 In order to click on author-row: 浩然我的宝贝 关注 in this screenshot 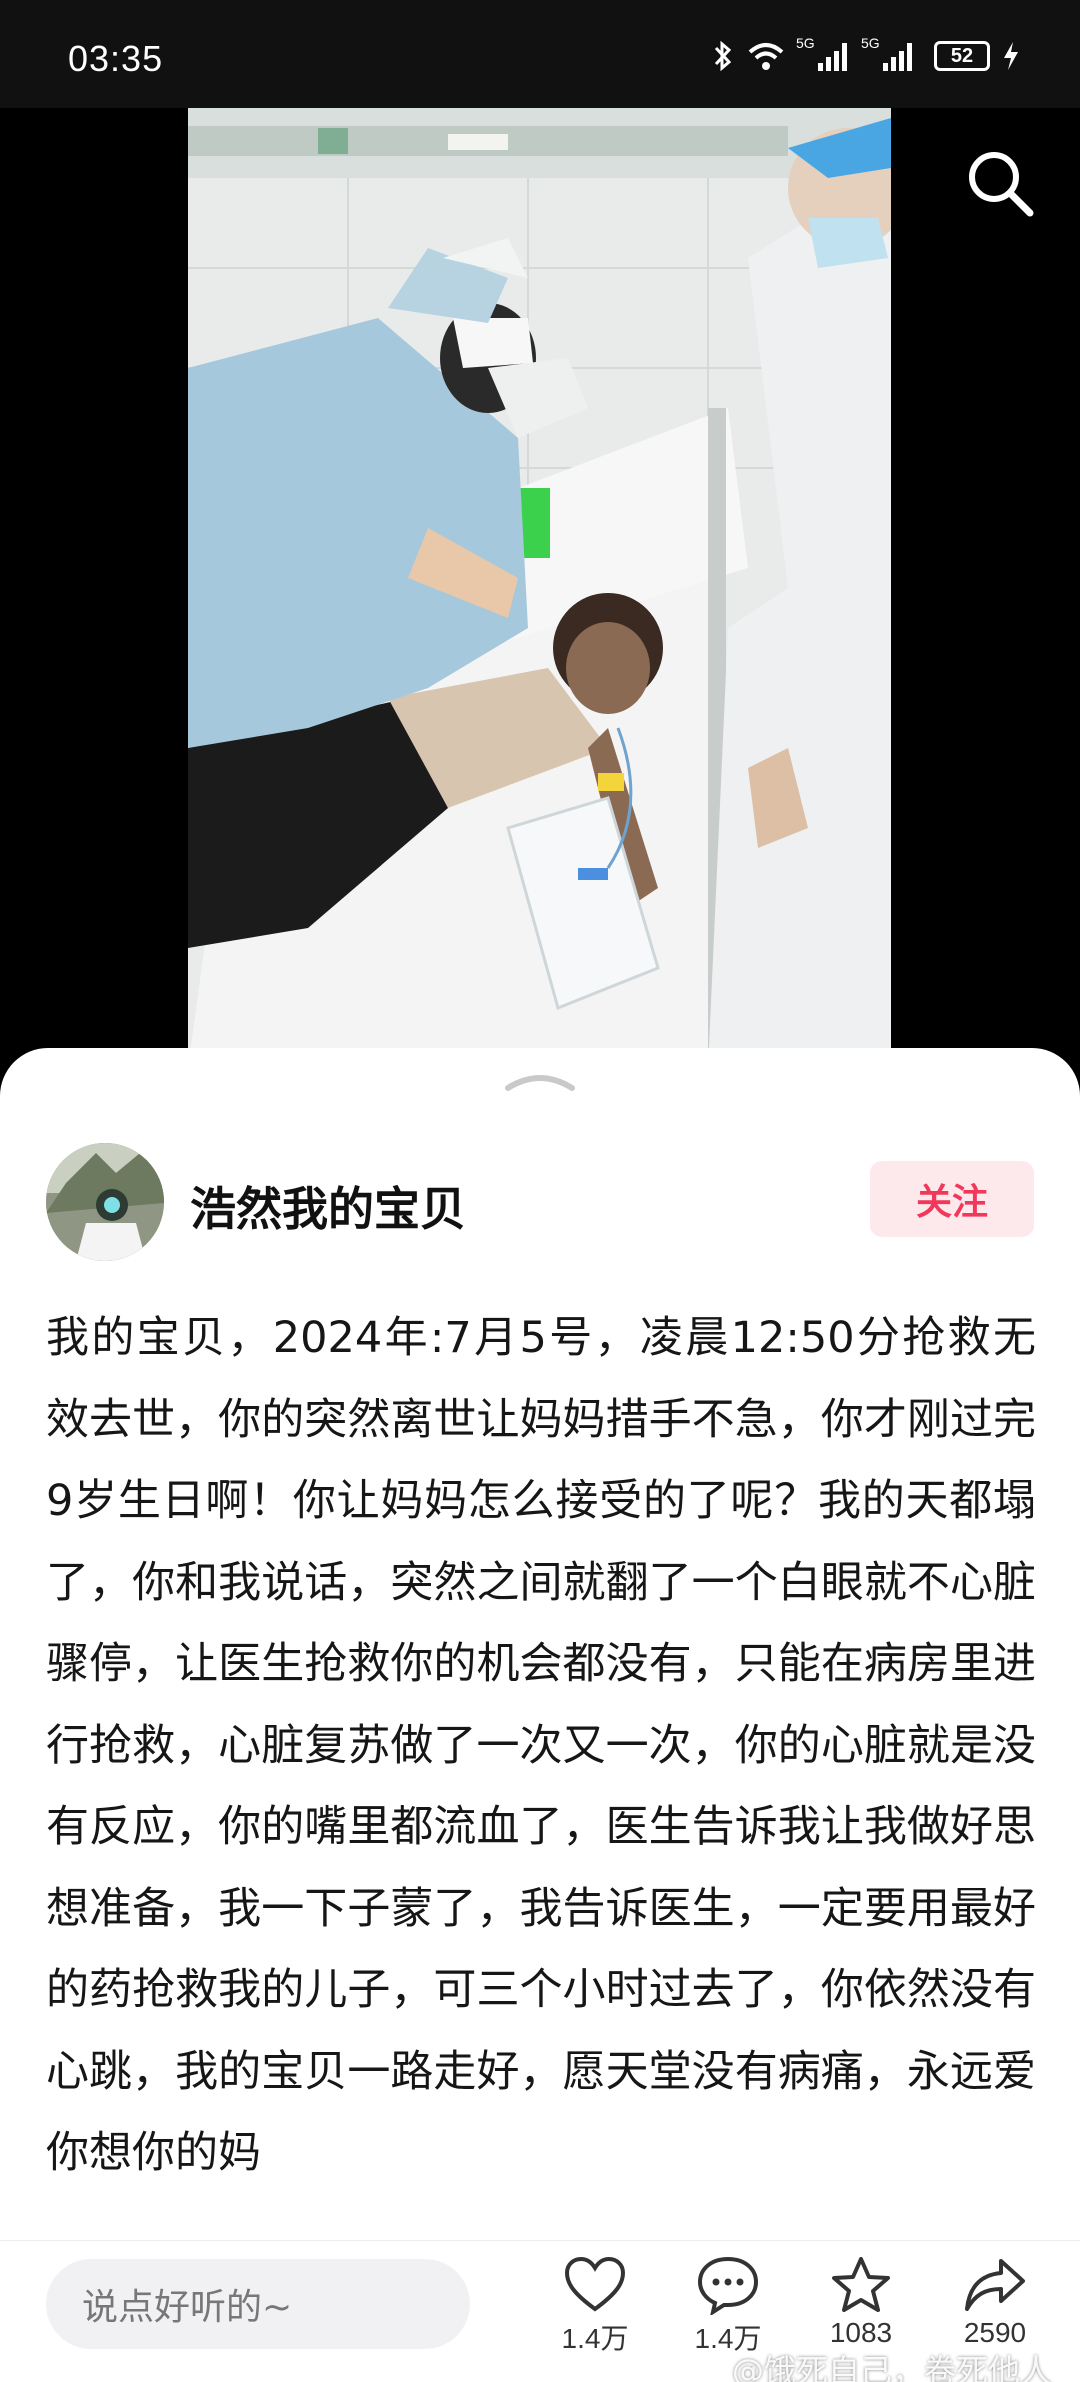, I will do `click(540, 1203)`.